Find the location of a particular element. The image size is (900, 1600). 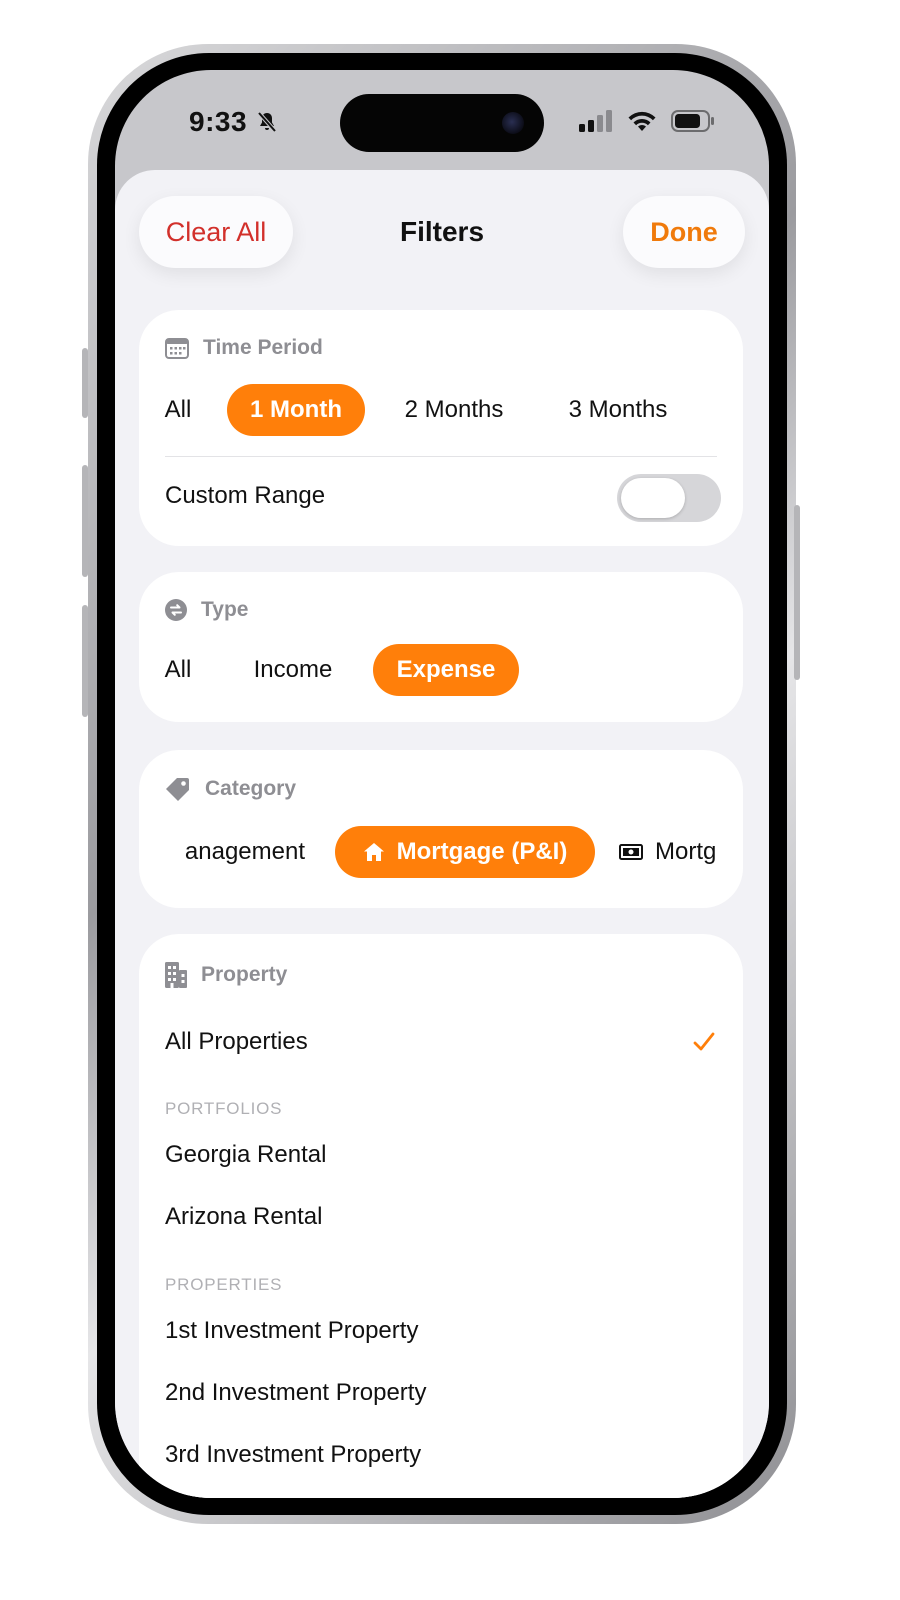

time-period-option-2-months: 2 Months is located at coordinates (454, 410).